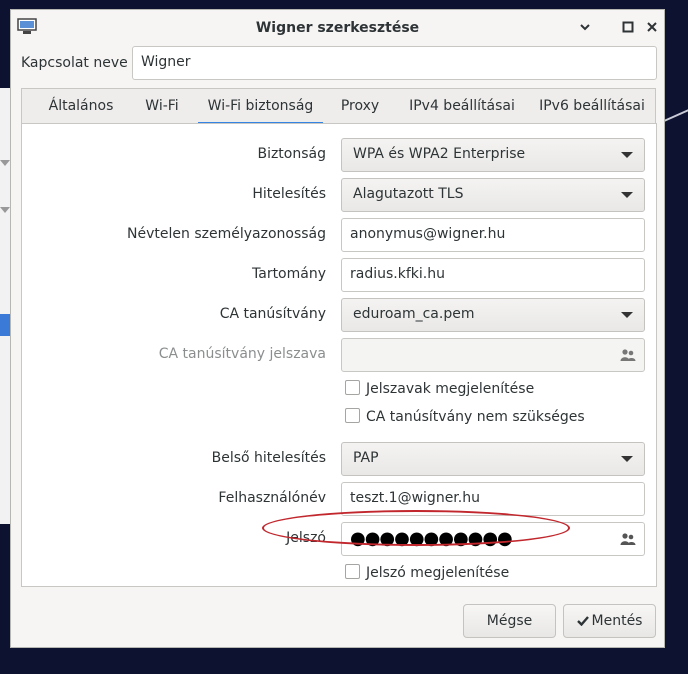 The image size is (688, 674). I want to click on tab-proxy: Proxy, so click(360, 106).